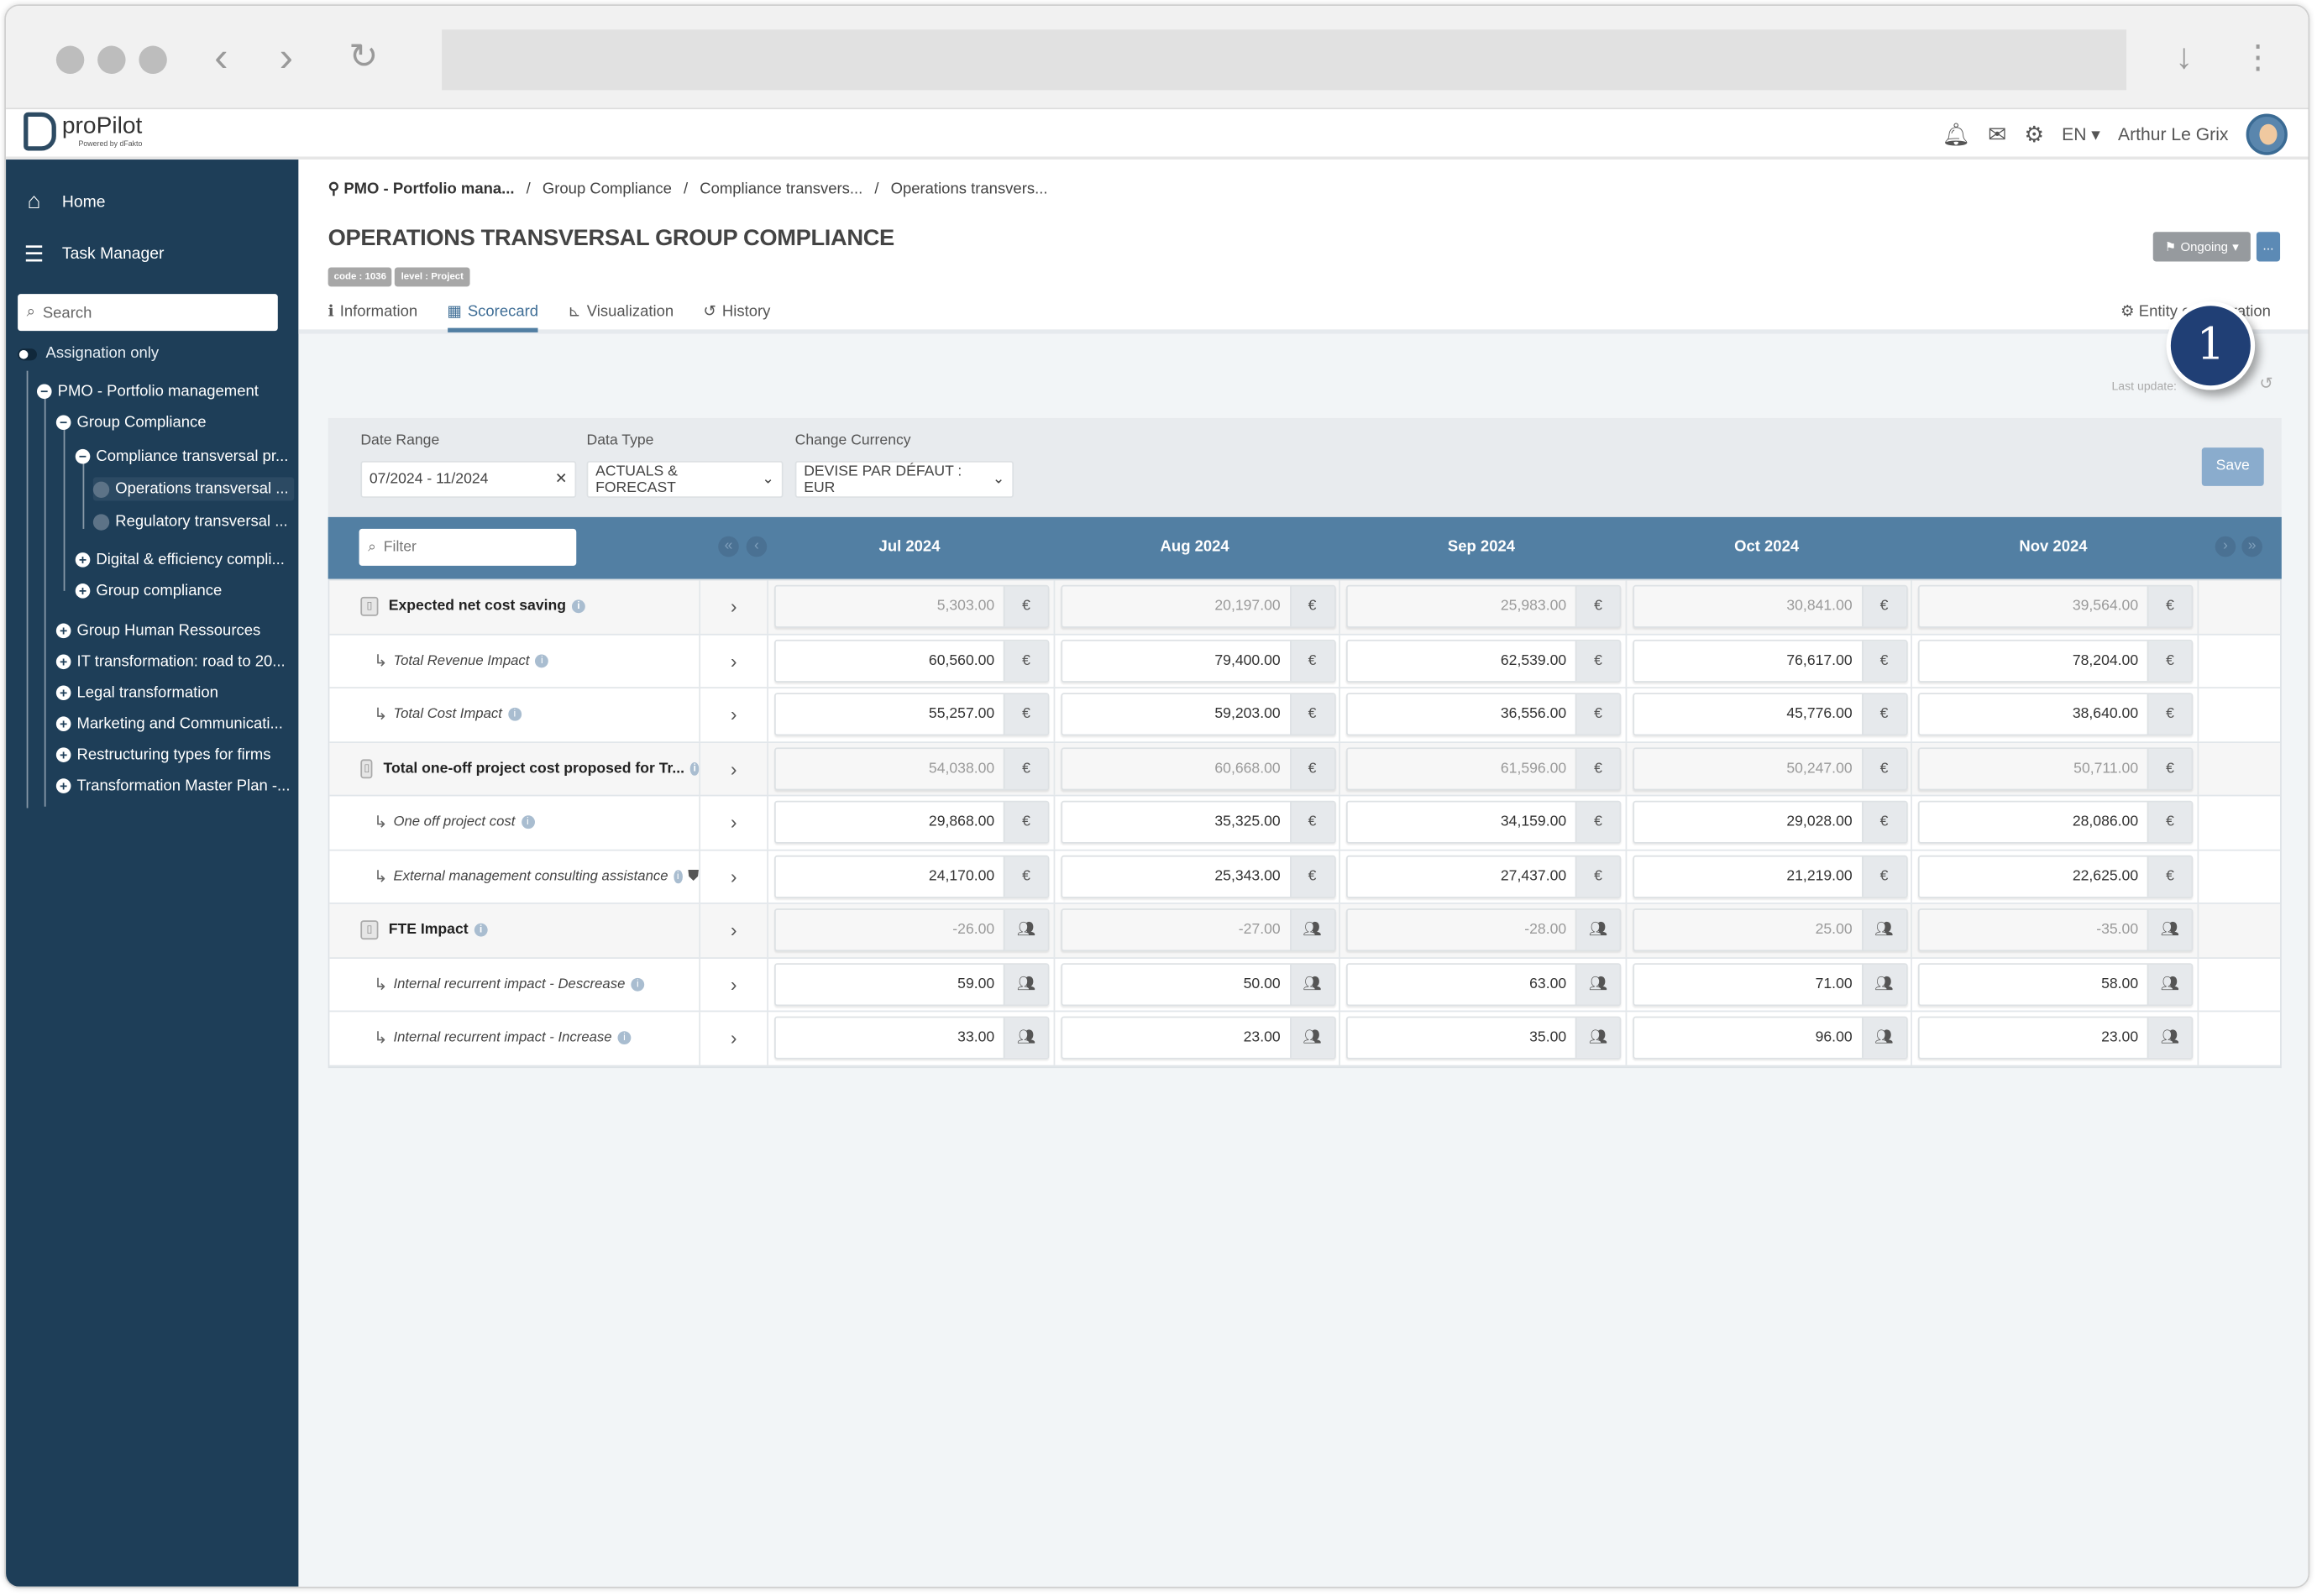  I want to click on tree-item: − PMO - Portfolio management, so click(147, 391).